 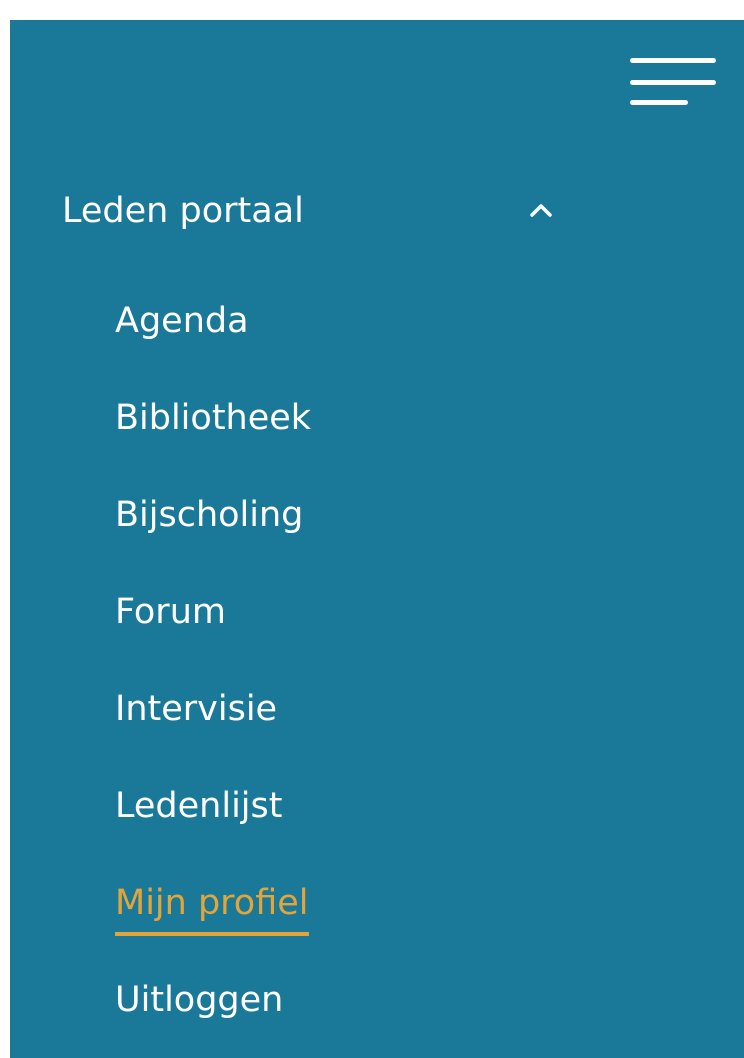 I want to click on submenu-item: Bibliotheek, so click(x=213, y=433).